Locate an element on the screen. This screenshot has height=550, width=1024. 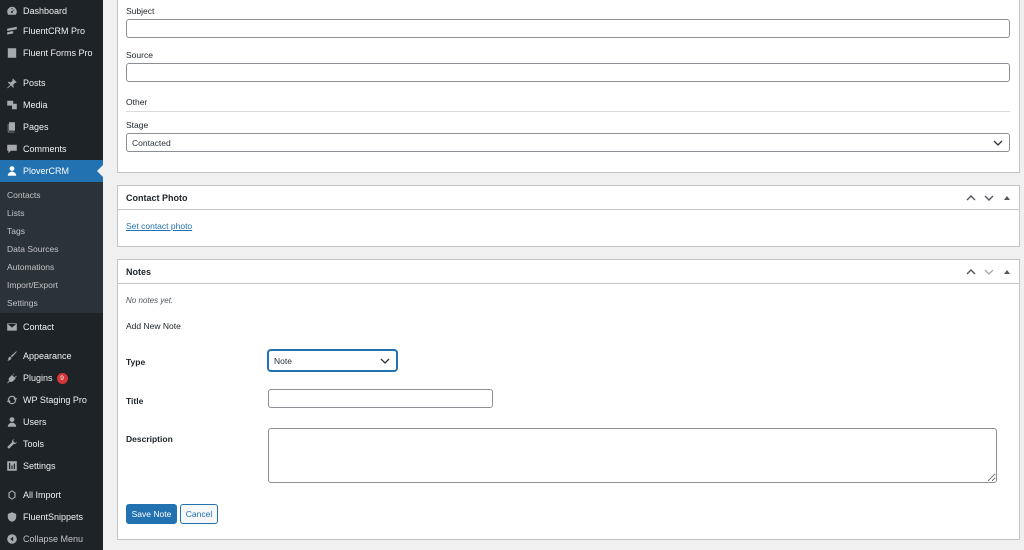
menu-item-posts: Posts is located at coordinates (51, 83).